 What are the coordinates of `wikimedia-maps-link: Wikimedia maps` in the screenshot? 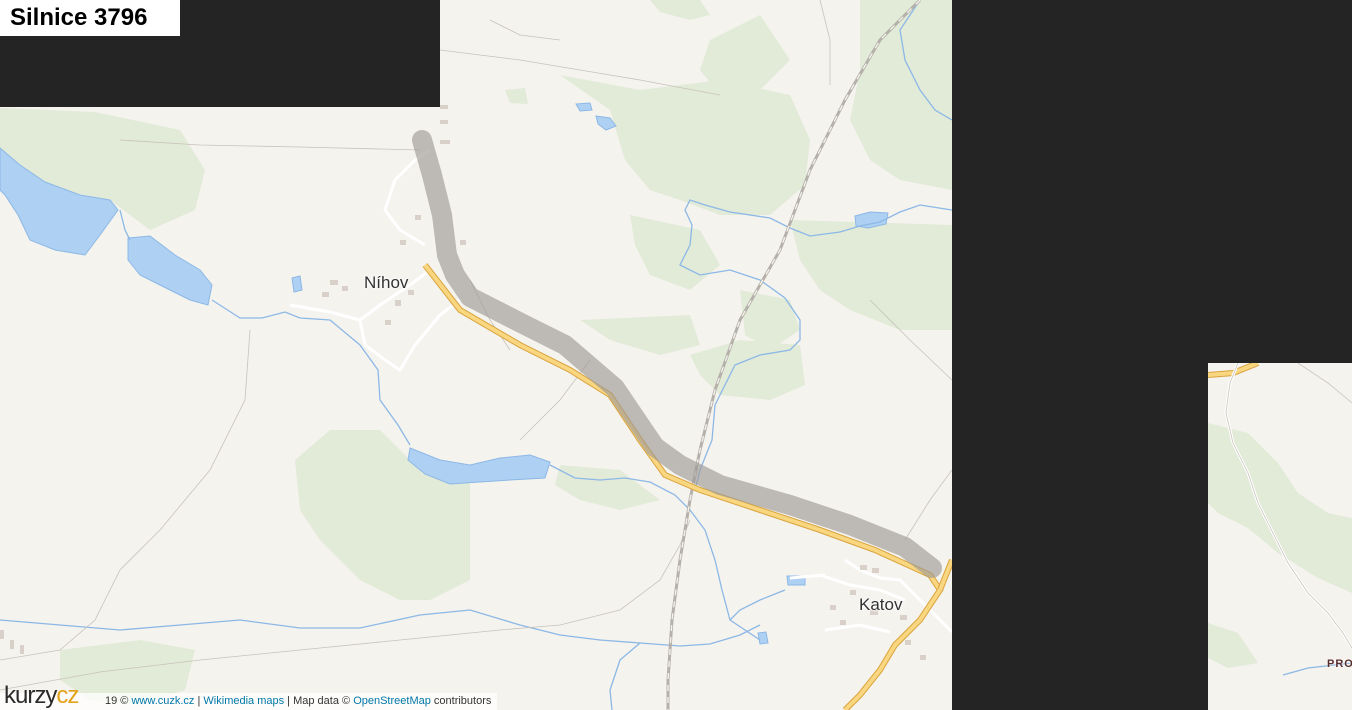 It's located at (243, 701).